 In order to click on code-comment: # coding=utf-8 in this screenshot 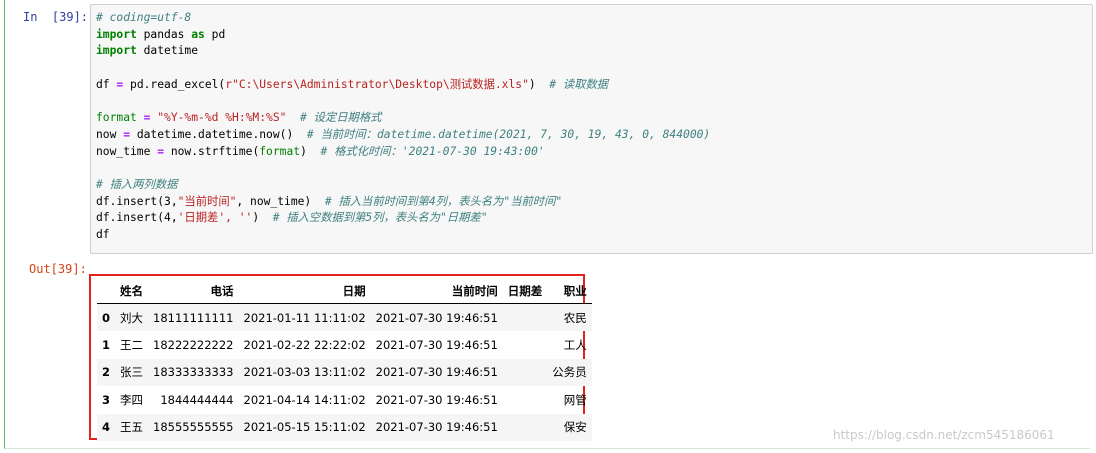, I will do `click(144, 17)`.